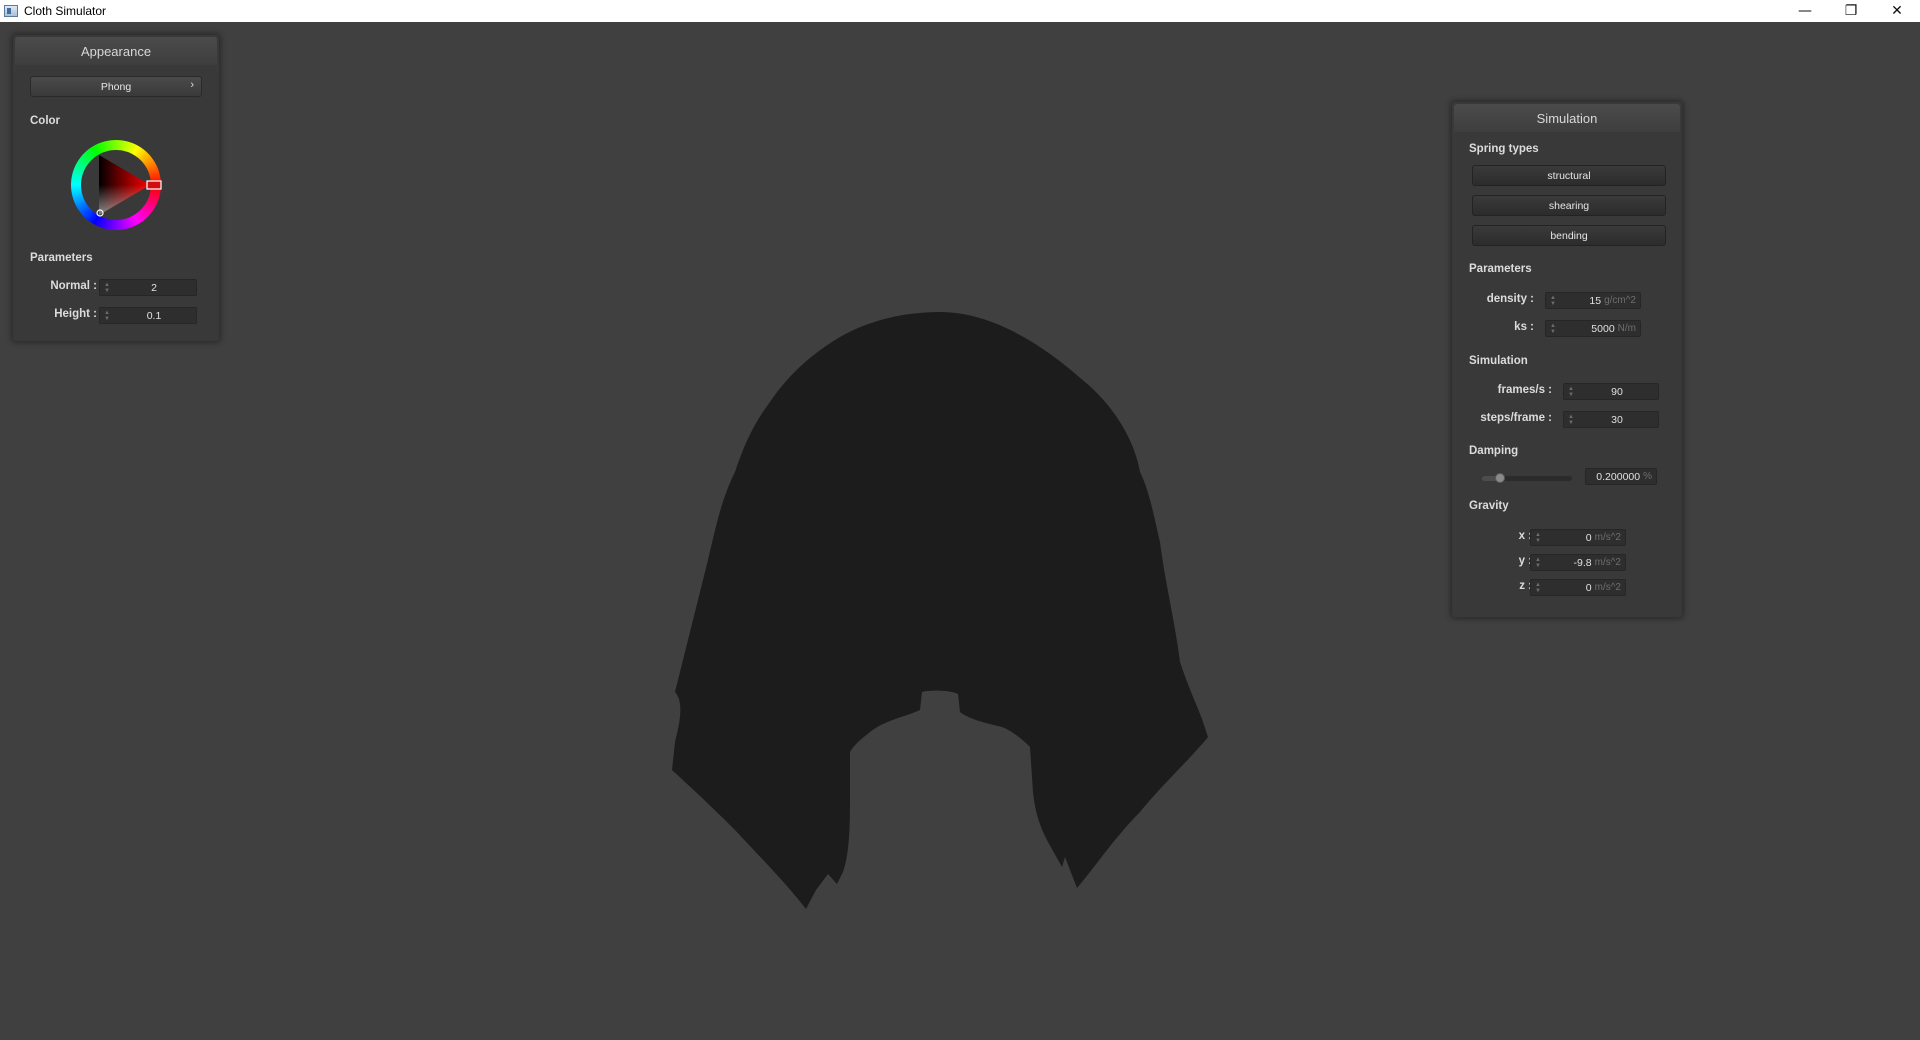 This screenshot has width=1920, height=1040. What do you see at coordinates (1500, 269) in the screenshot?
I see `simulation-parameters-label: Parameters` at bounding box center [1500, 269].